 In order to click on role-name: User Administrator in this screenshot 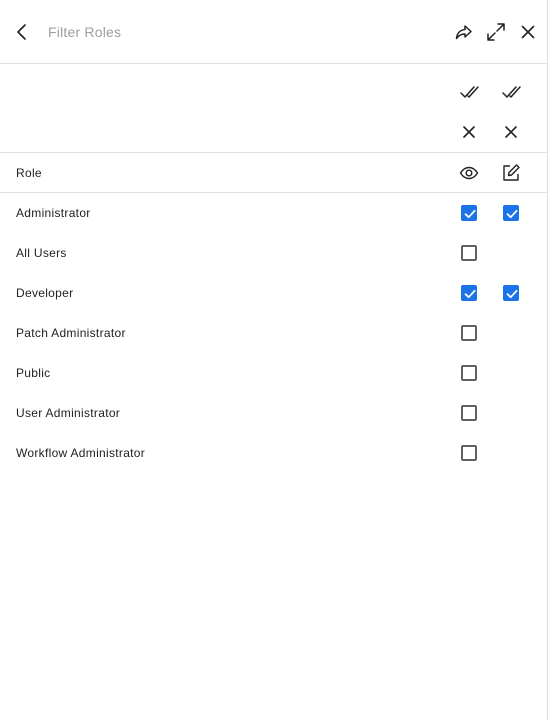, I will do `click(68, 413)`.